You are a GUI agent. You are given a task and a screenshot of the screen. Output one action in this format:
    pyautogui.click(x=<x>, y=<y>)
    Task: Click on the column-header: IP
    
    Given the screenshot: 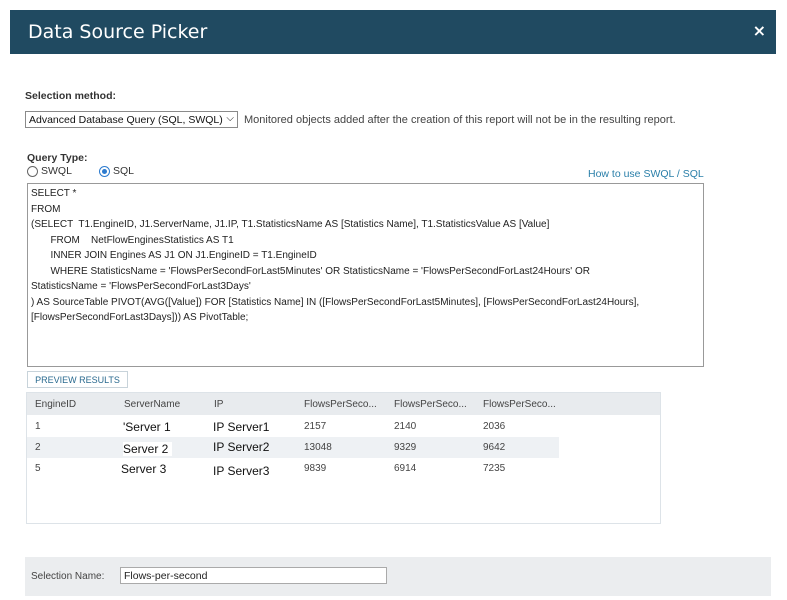 What is the action you would take?
    pyautogui.click(x=218, y=404)
    